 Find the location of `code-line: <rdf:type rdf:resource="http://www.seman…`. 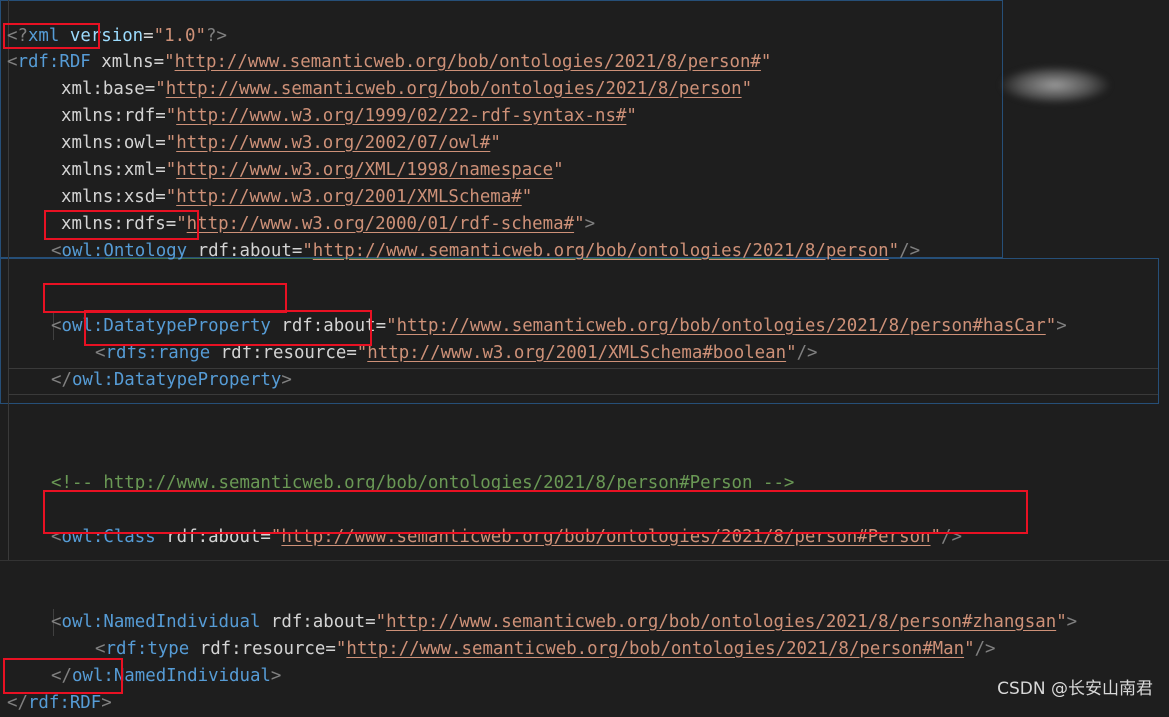

code-line: <rdf:type rdf:resource="http://www.seman… is located at coordinates (545, 634).